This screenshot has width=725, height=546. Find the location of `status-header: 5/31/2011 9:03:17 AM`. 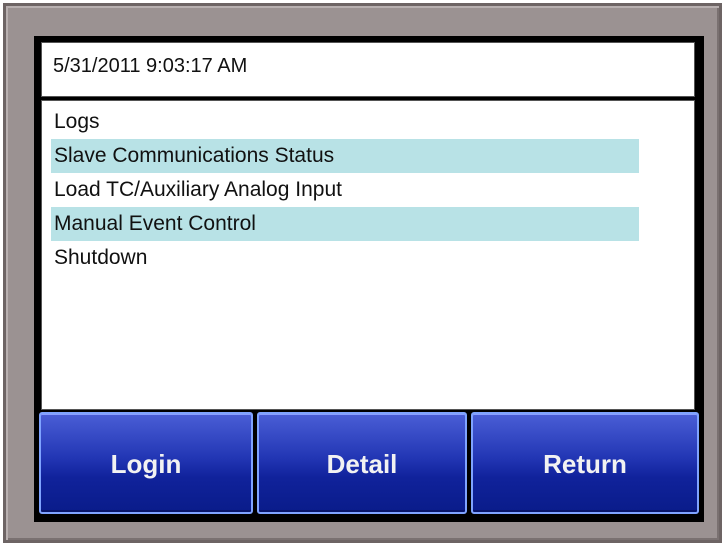

status-header: 5/31/2011 9:03:17 AM is located at coordinates (368, 69).